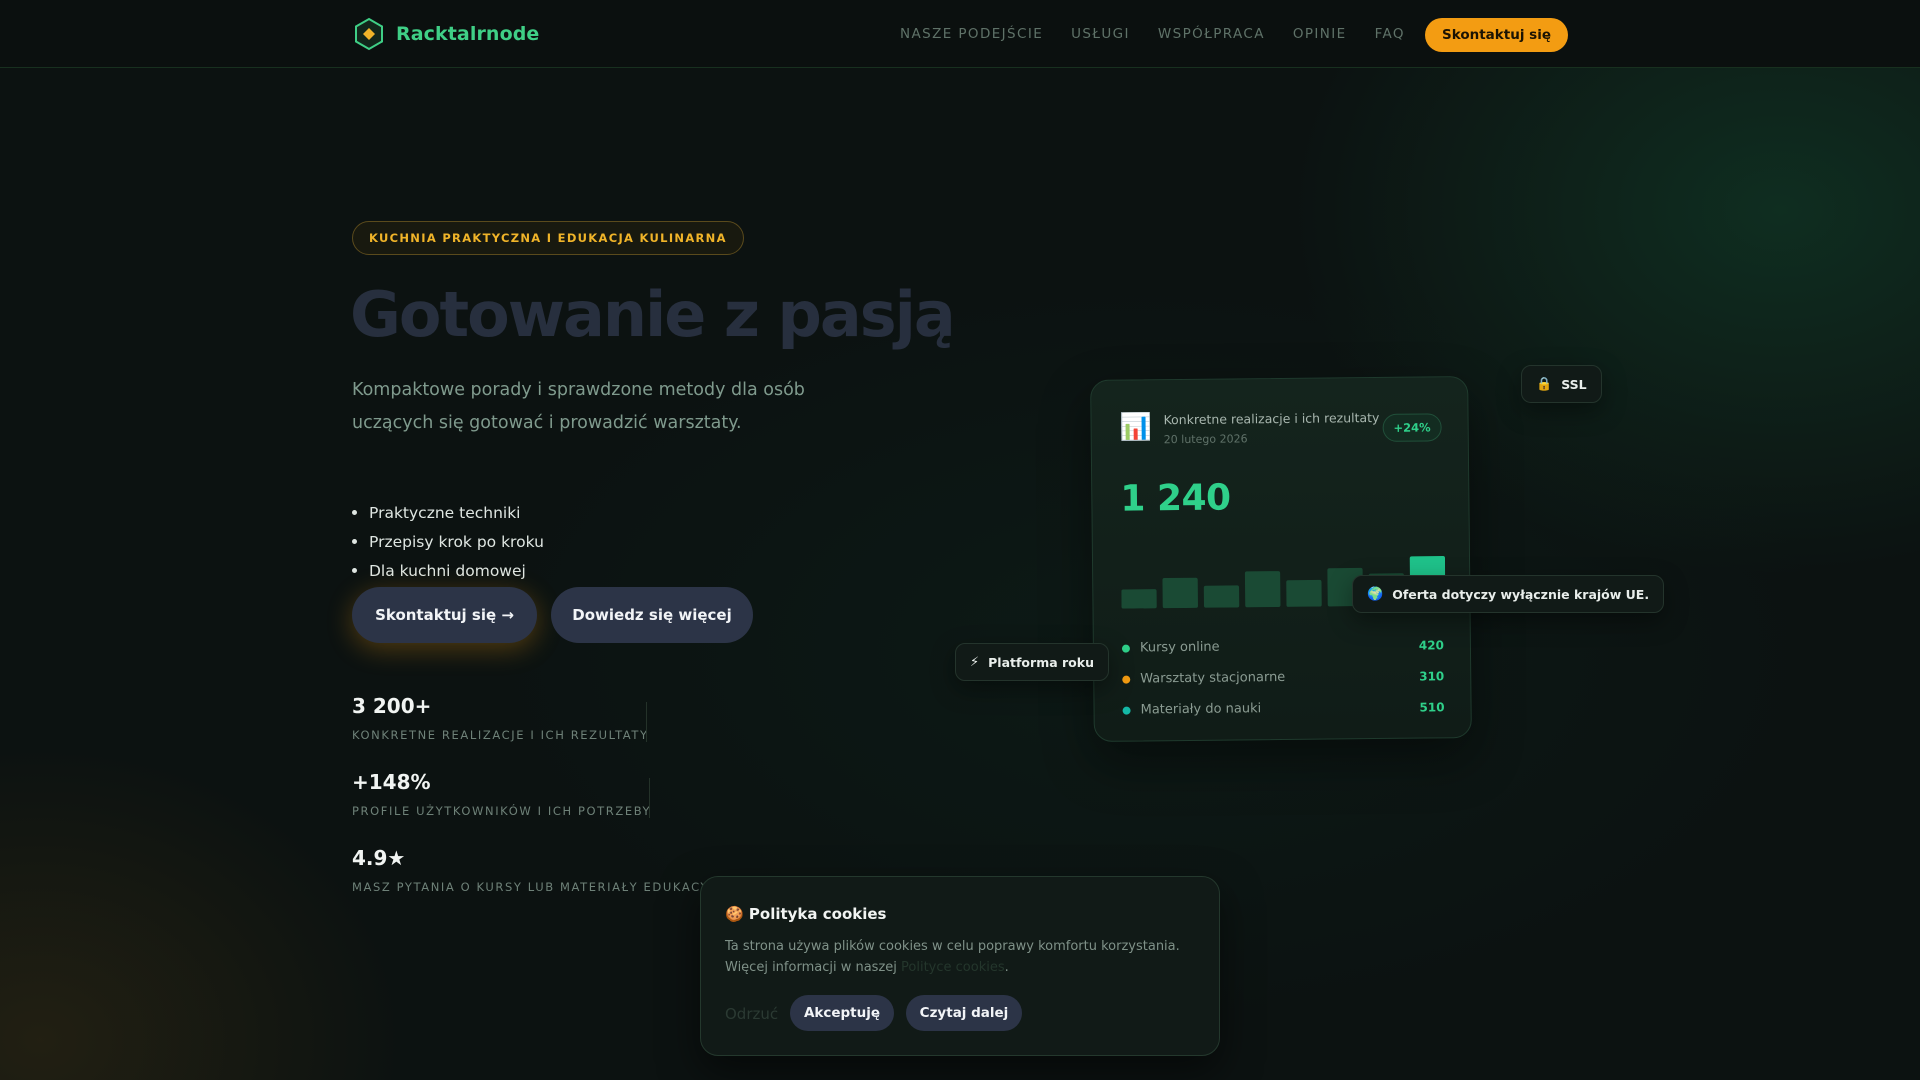 The image size is (1920, 1080). What do you see at coordinates (502, 811) in the screenshot?
I see `stat-label: PROFILE UŻYTKOWNIKÓW I ICH POTRZEBY` at bounding box center [502, 811].